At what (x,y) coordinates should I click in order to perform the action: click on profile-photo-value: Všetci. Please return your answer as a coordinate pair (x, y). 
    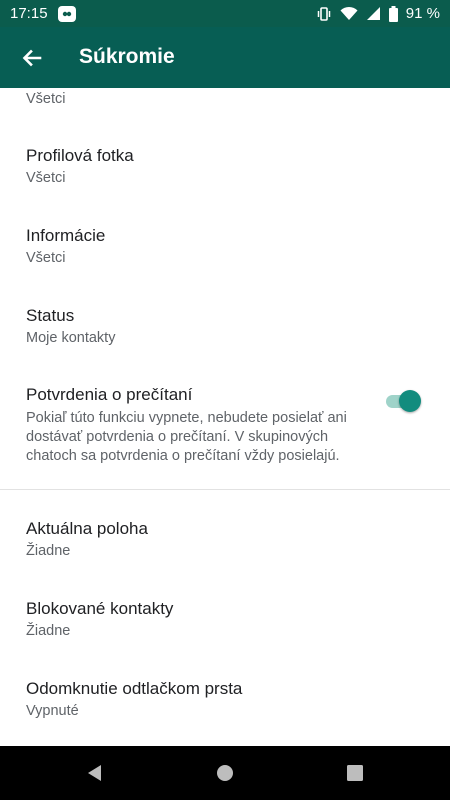
    Looking at the image, I should click on (46, 178).